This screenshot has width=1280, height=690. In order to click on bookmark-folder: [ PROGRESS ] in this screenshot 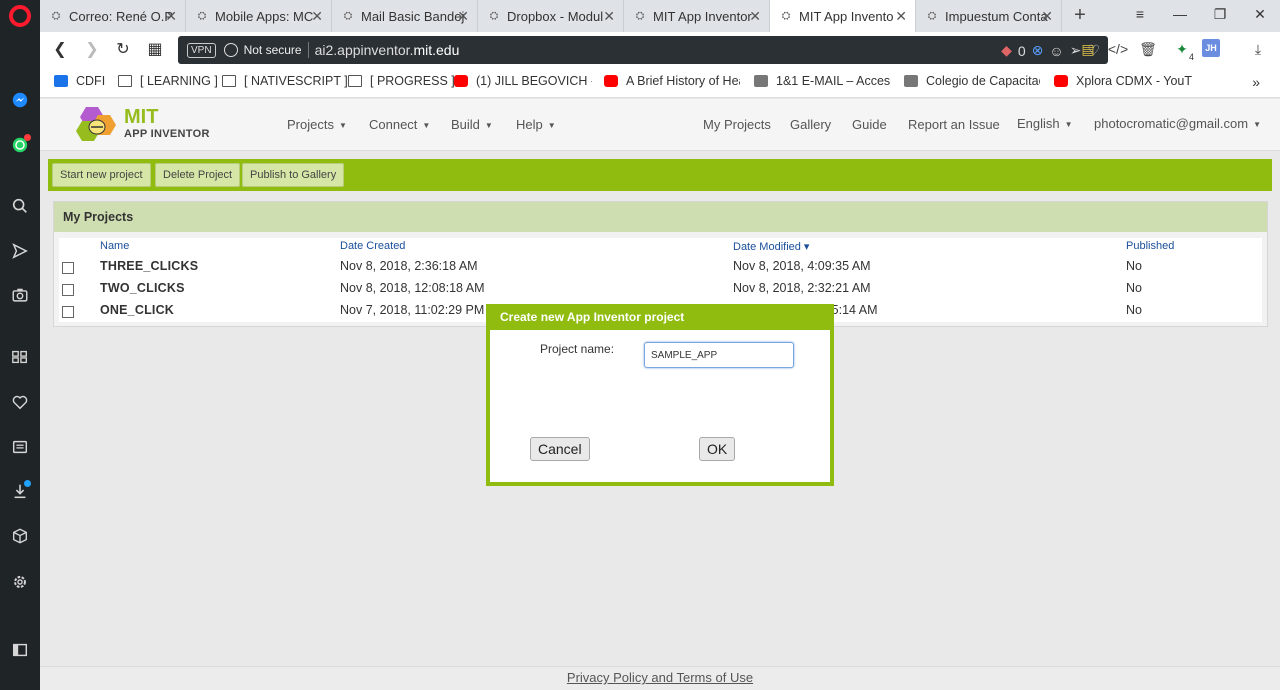, I will do `click(401, 81)`.